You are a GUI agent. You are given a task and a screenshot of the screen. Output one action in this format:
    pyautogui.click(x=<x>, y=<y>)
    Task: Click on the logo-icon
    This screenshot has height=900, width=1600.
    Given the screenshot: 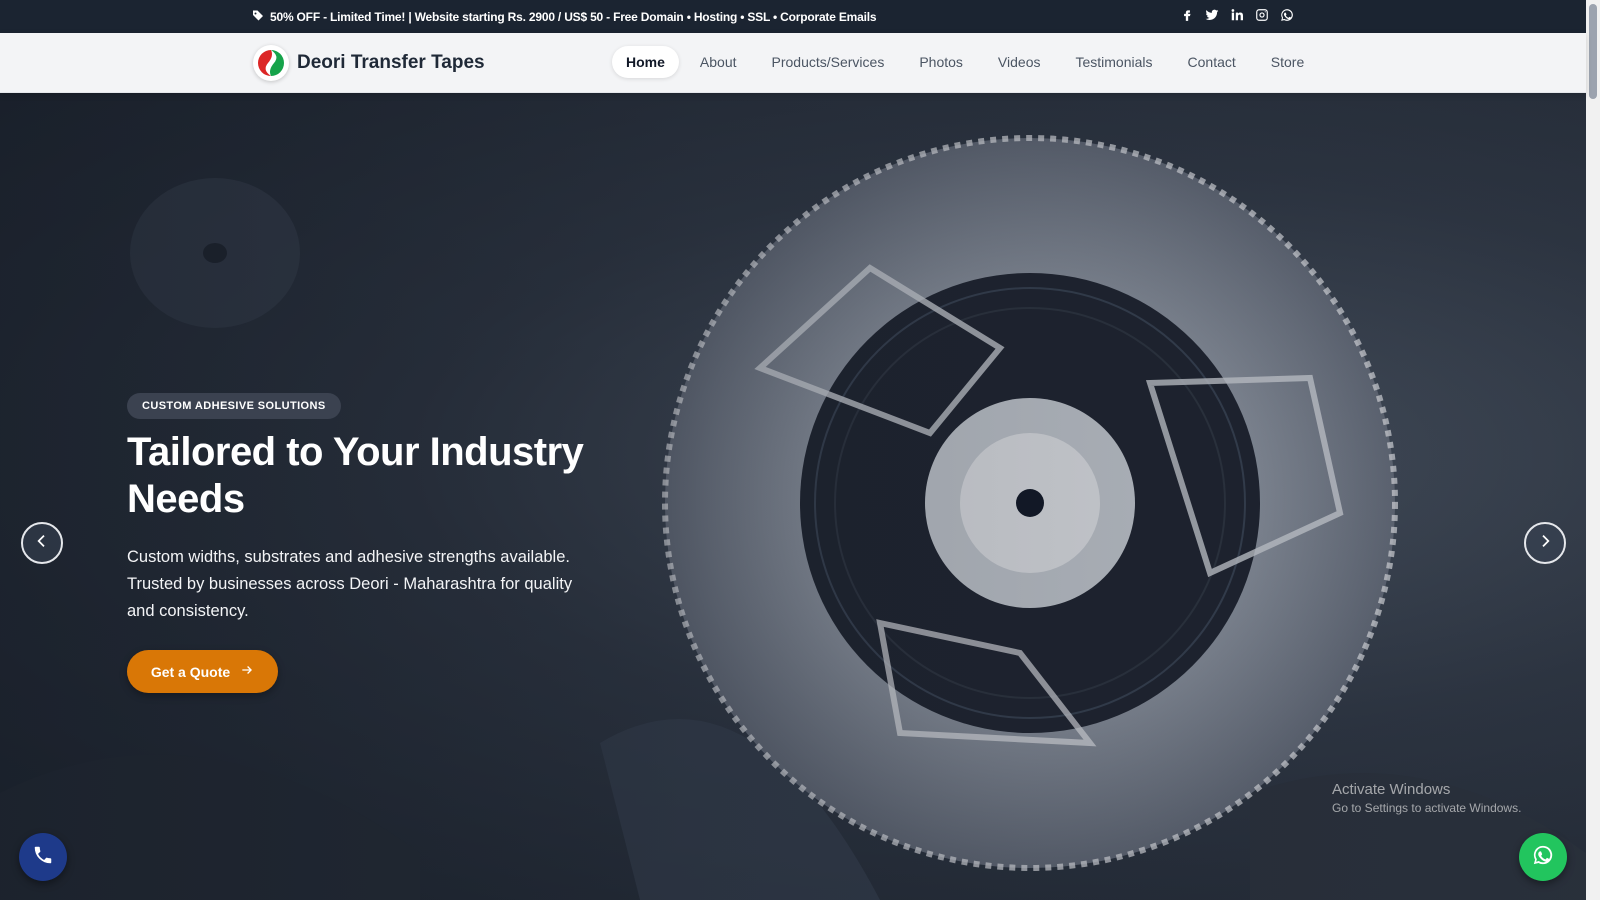 What is the action you would take?
    pyautogui.click(x=271, y=63)
    